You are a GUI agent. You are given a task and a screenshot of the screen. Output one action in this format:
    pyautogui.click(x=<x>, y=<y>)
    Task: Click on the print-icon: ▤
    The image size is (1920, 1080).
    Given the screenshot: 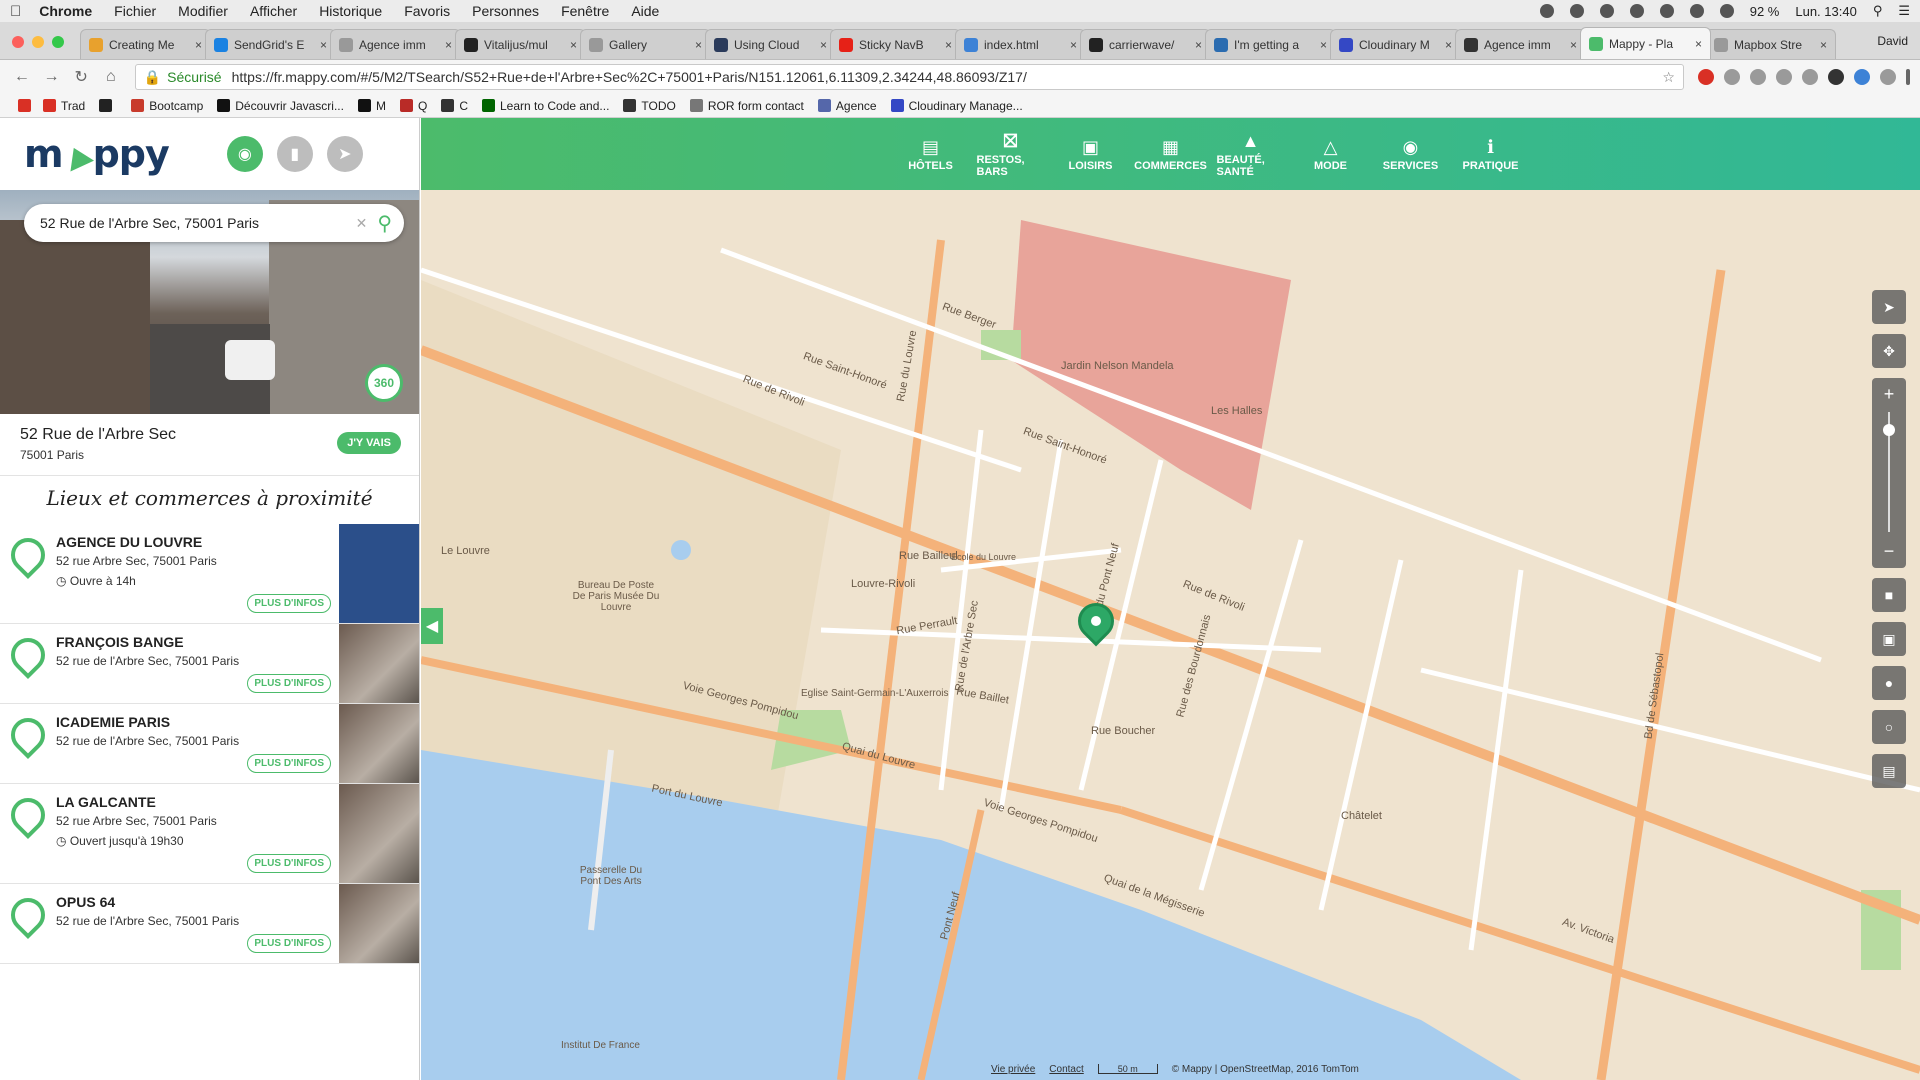 What is the action you would take?
    pyautogui.click(x=1889, y=771)
    